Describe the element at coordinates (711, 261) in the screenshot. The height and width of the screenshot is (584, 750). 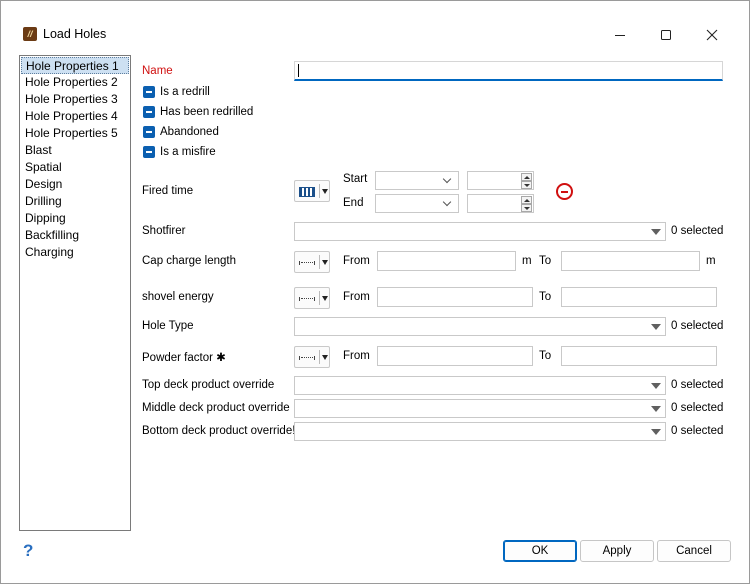
I see `cap-charge-to-unit: m` at that location.